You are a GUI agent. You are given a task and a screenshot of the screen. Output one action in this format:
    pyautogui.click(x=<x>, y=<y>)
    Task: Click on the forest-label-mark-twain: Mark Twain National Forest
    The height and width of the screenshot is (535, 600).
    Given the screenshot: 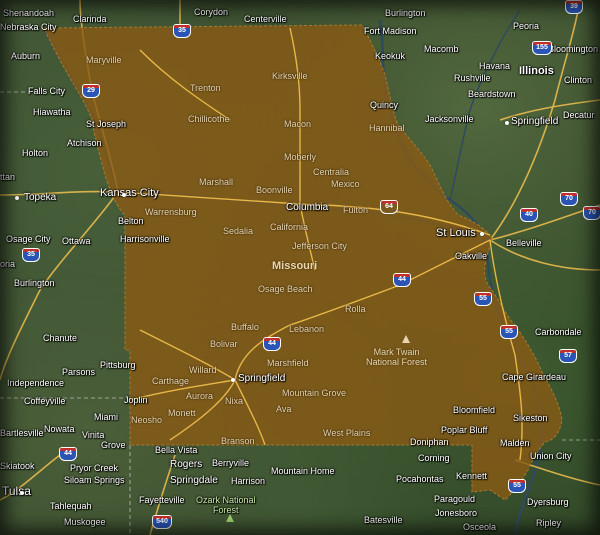 What is the action you would take?
    pyautogui.click(x=397, y=357)
    